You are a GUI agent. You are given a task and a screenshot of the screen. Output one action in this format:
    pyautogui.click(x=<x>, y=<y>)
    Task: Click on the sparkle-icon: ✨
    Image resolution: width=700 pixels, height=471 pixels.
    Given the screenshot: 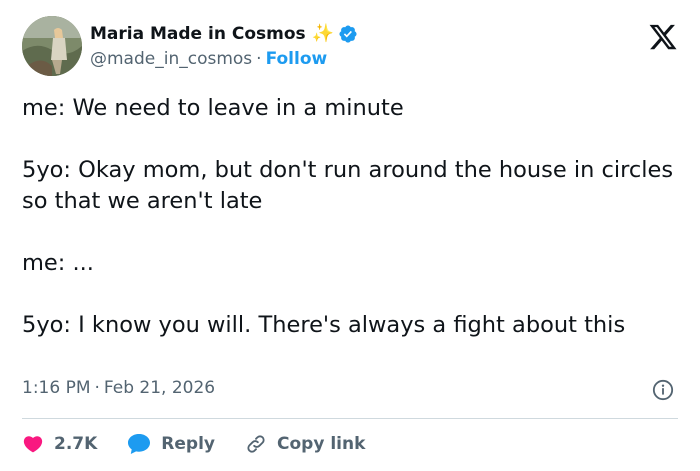 What is the action you would take?
    pyautogui.click(x=323, y=33)
    